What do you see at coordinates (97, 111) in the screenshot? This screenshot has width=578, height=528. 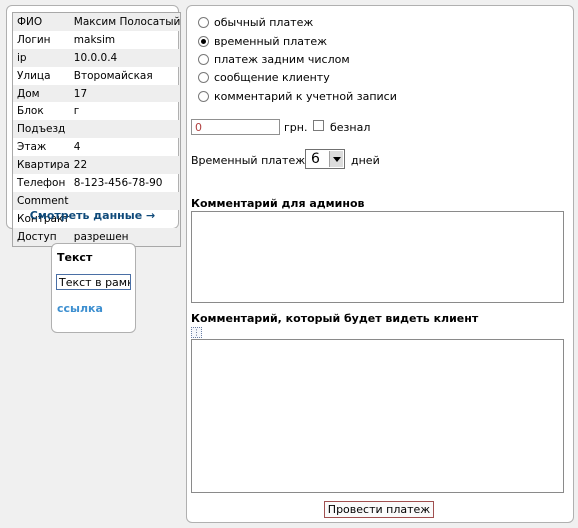 I see `user-info-row: Блок г` at bounding box center [97, 111].